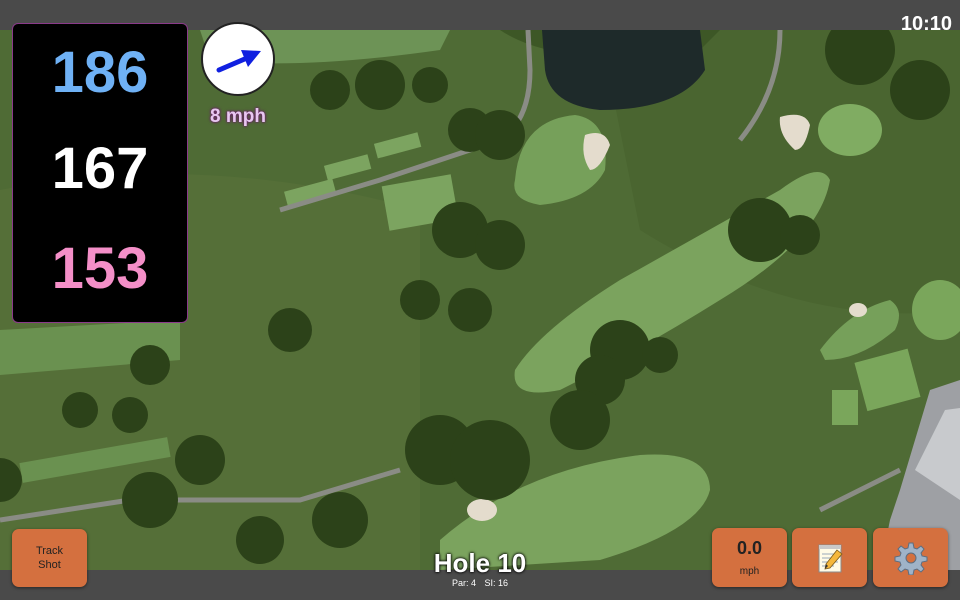 The image size is (960, 600). I want to click on hole-par: Par: 4, so click(463, 583).